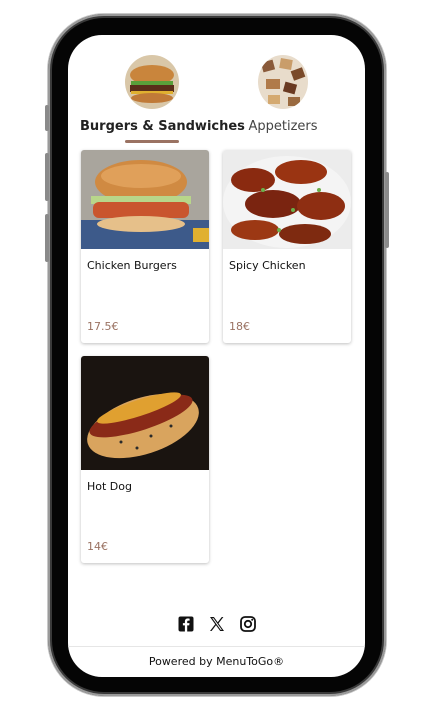  I want to click on x-icon, so click(217, 624).